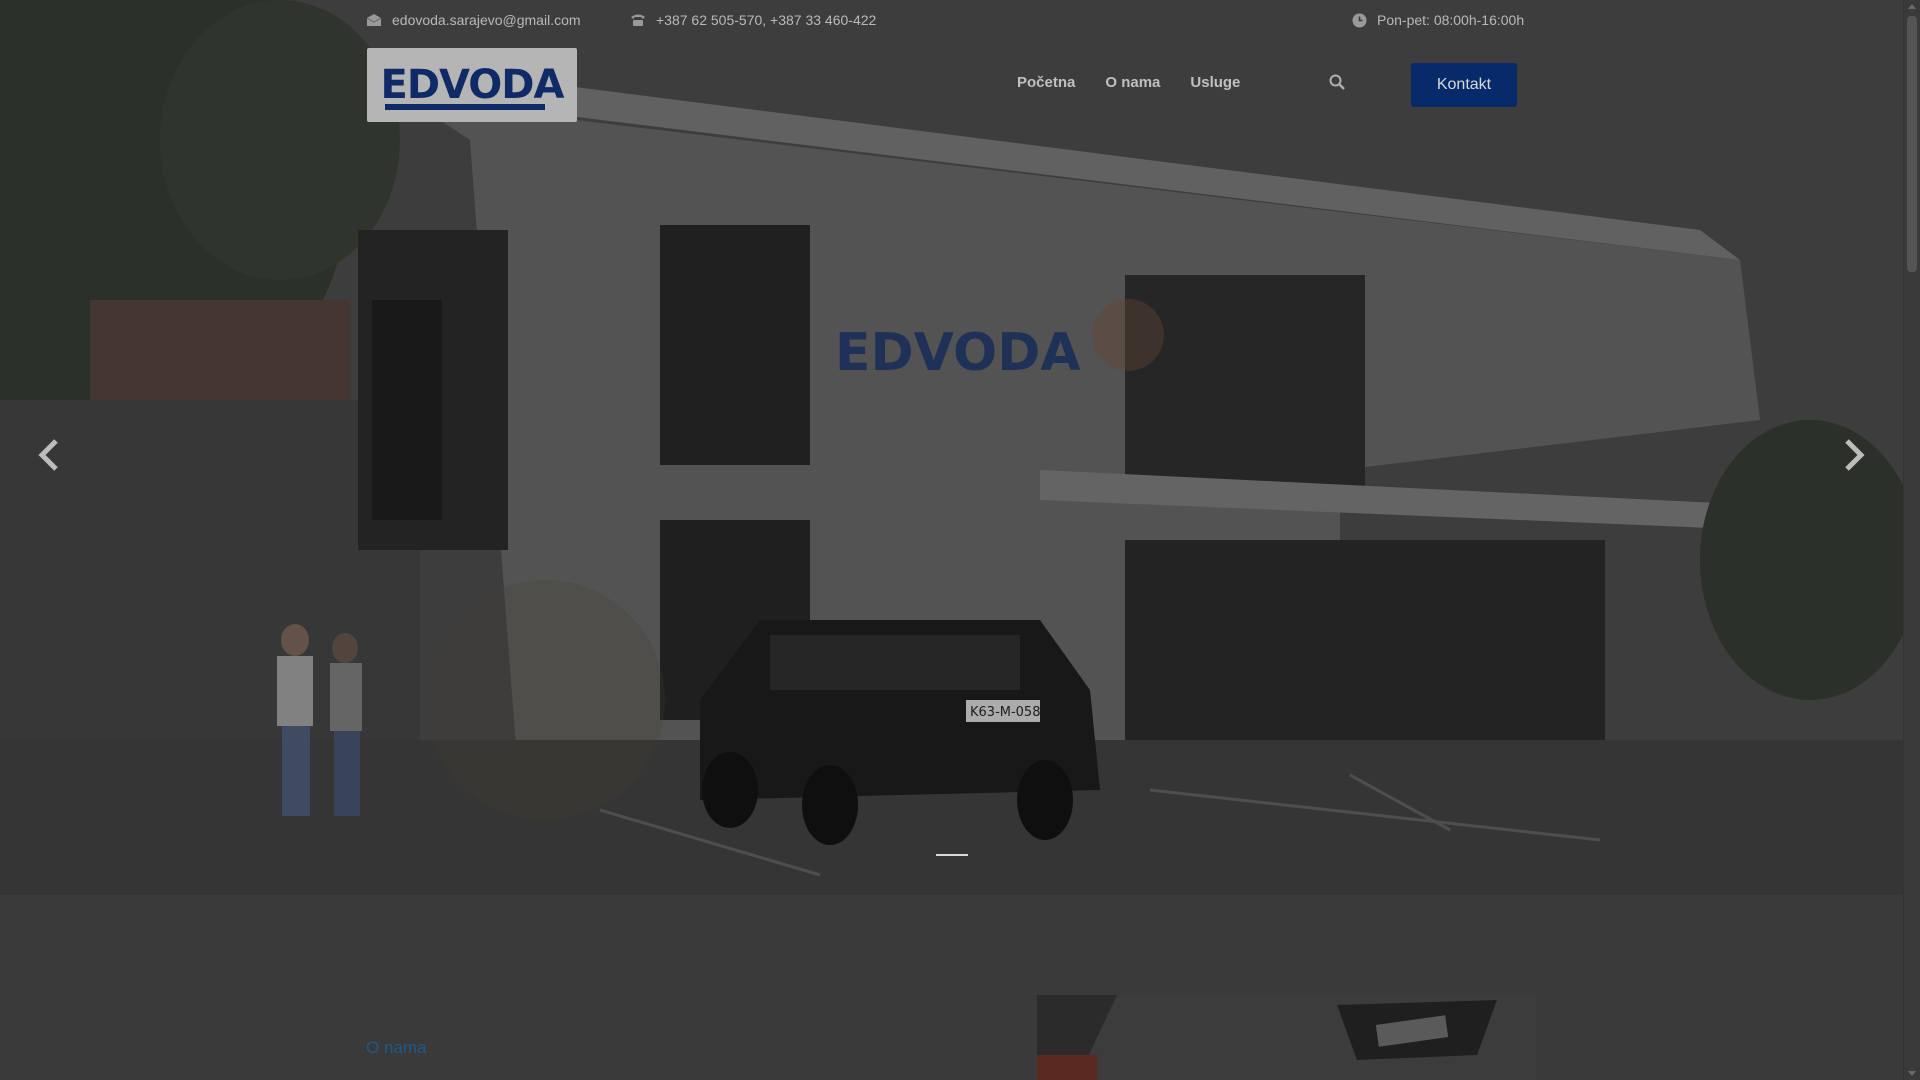 This screenshot has width=1920, height=1080. What do you see at coordinates (952, 855) in the screenshot?
I see `slide-indicator` at bounding box center [952, 855].